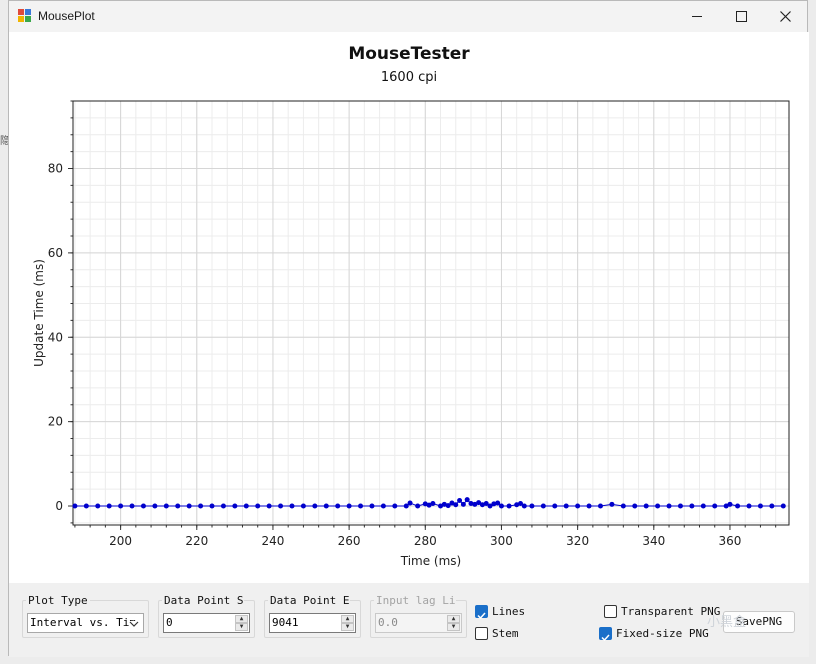  I want to click on x-tick-label: 260, so click(349, 541).